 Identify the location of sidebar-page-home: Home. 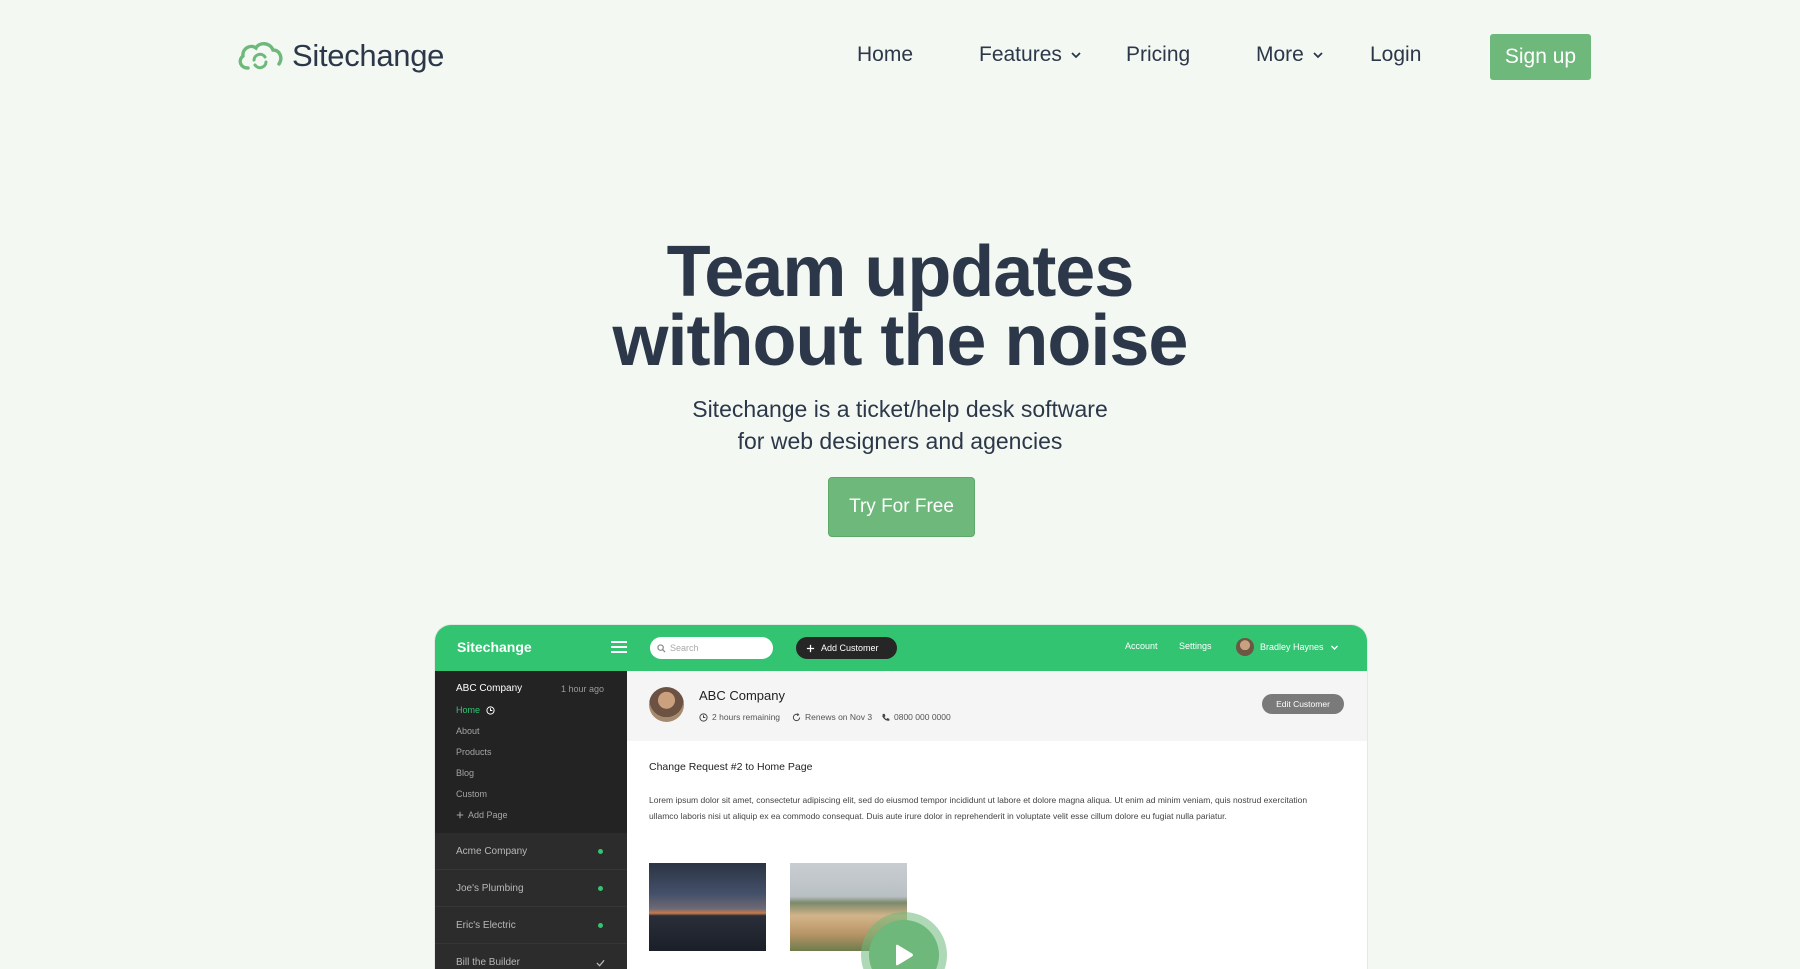
(475, 710).